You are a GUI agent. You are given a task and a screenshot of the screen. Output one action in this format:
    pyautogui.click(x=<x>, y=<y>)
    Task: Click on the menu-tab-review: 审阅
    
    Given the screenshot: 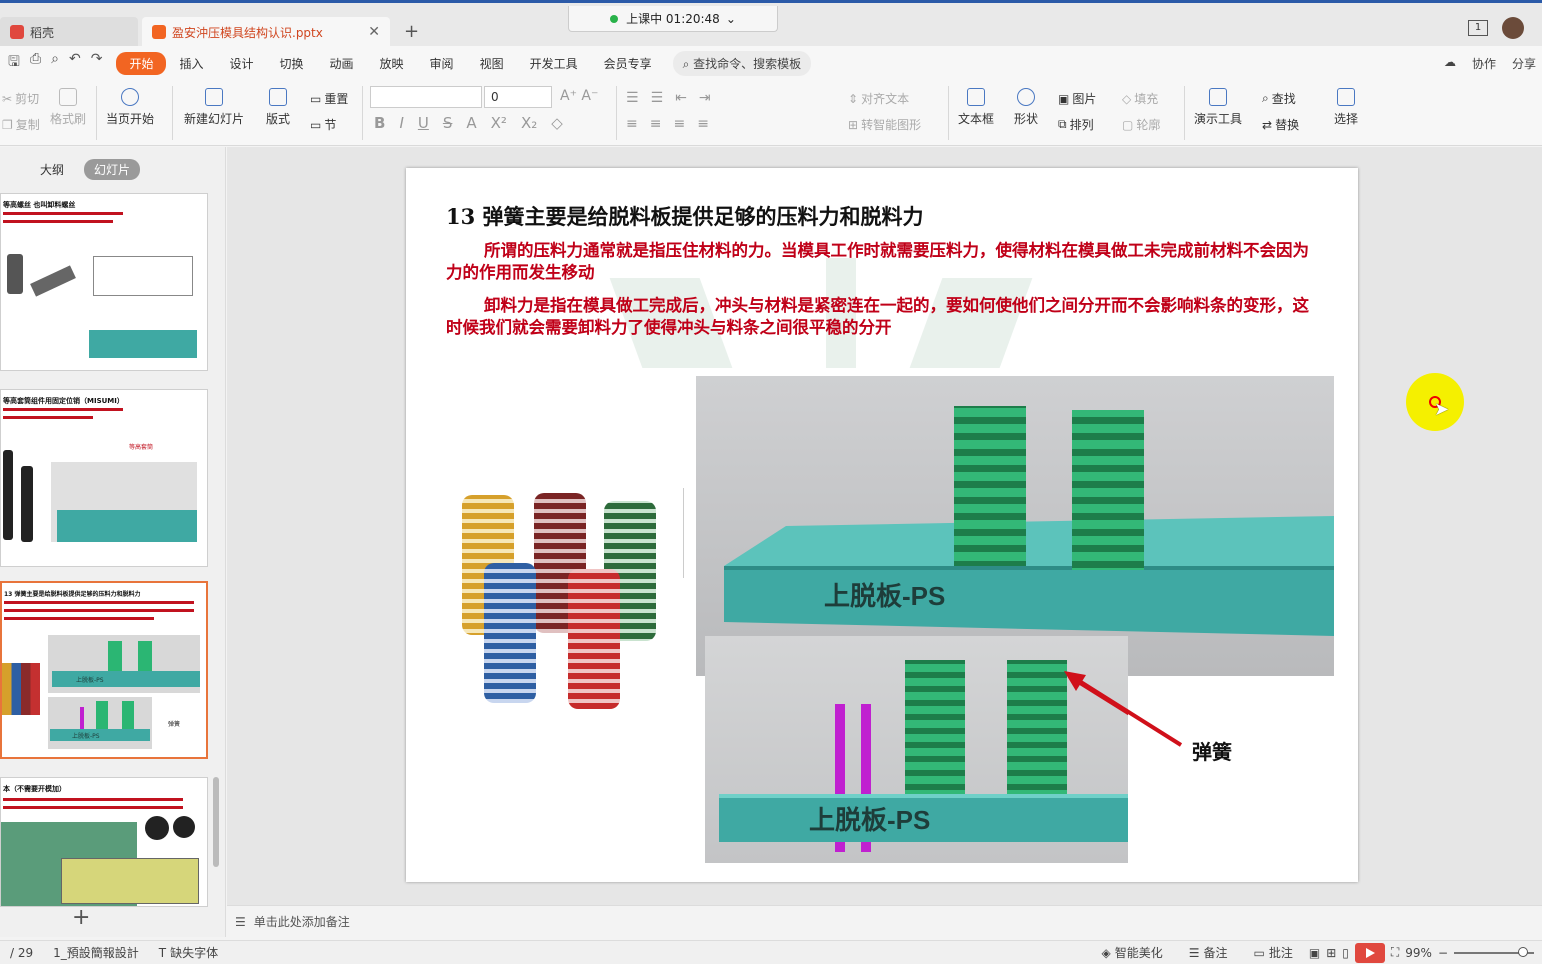 What is the action you would take?
    pyautogui.click(x=442, y=63)
    